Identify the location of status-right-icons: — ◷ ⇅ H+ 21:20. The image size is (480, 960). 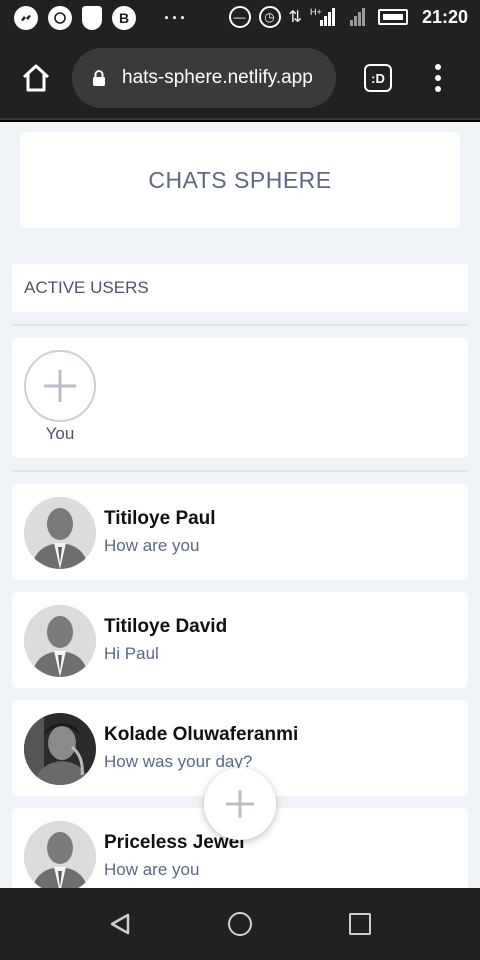
(348, 17).